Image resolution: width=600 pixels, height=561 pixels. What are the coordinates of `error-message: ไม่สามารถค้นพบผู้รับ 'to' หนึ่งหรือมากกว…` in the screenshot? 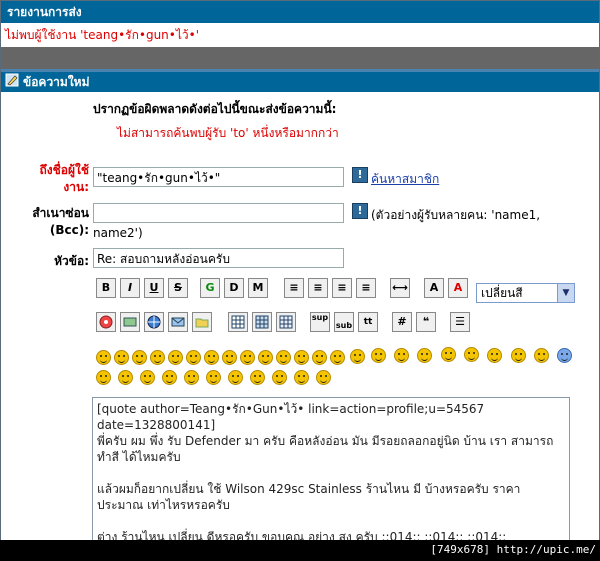 It's located at (228, 133).